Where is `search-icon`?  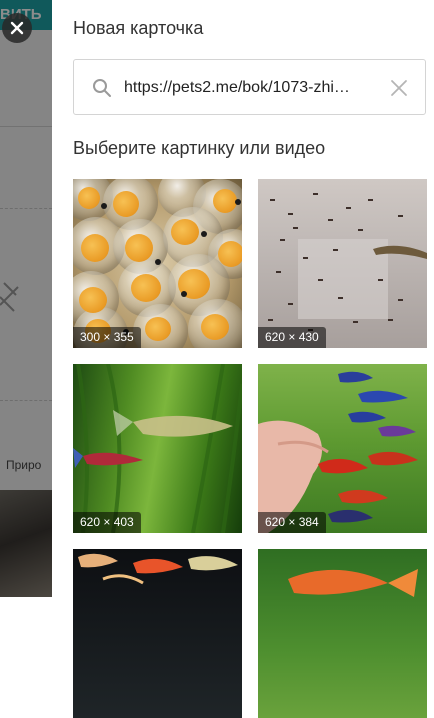
search-icon is located at coordinates (102, 88).